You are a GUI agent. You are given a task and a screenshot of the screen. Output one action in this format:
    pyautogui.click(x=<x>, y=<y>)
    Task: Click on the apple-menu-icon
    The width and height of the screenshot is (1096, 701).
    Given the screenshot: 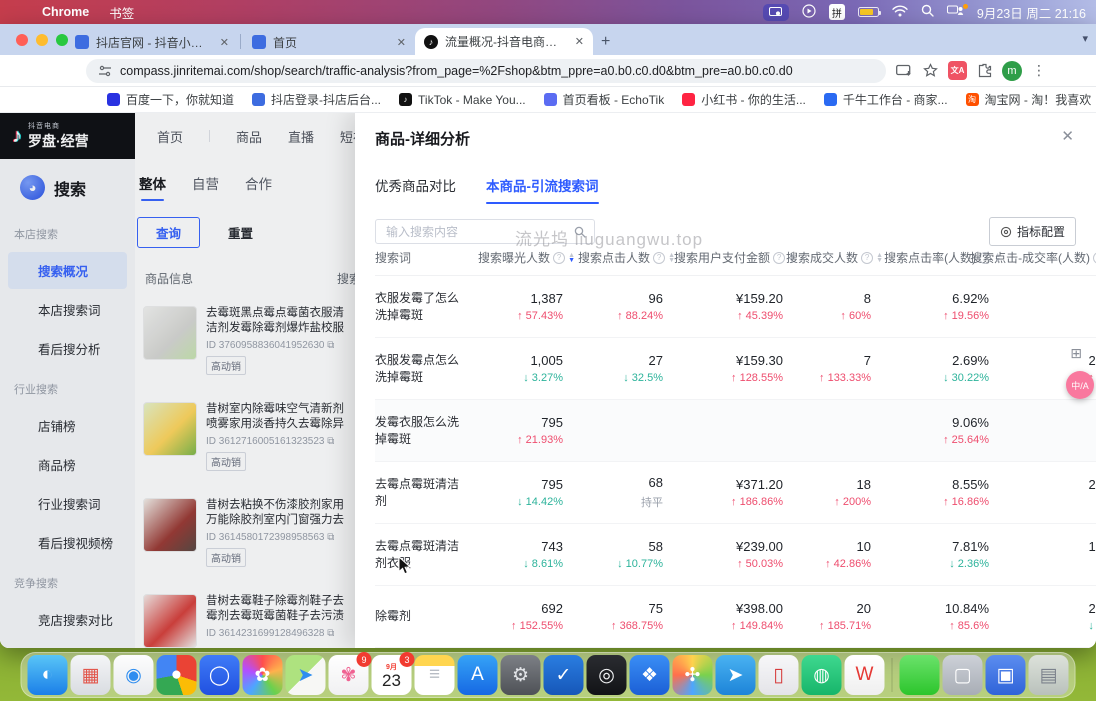 What is the action you would take?
    pyautogui.click(x=22, y=12)
    